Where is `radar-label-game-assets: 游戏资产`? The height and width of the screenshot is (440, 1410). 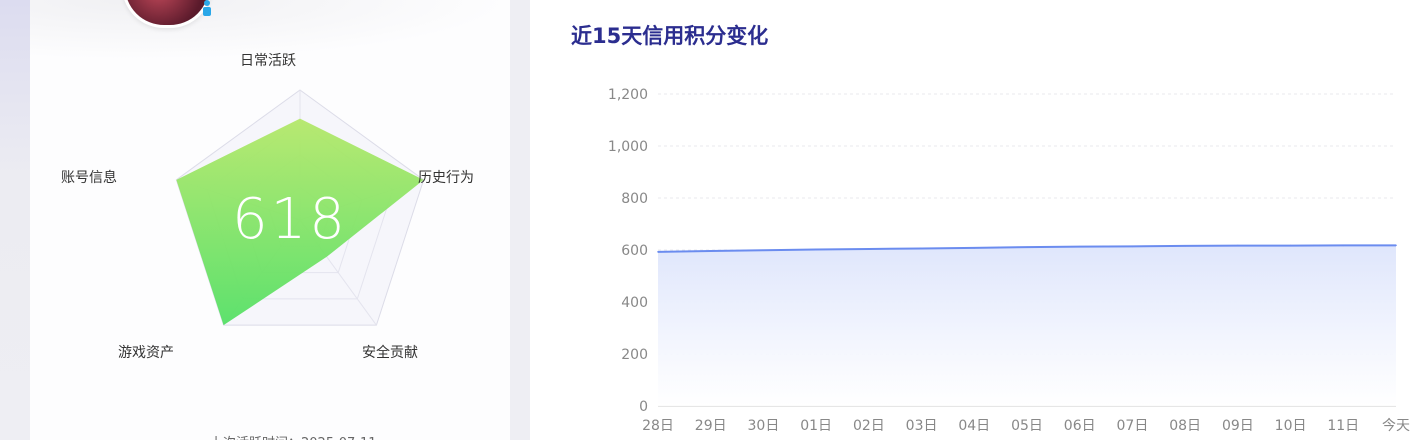
radar-label-game-assets: 游戏资产 is located at coordinates (146, 353).